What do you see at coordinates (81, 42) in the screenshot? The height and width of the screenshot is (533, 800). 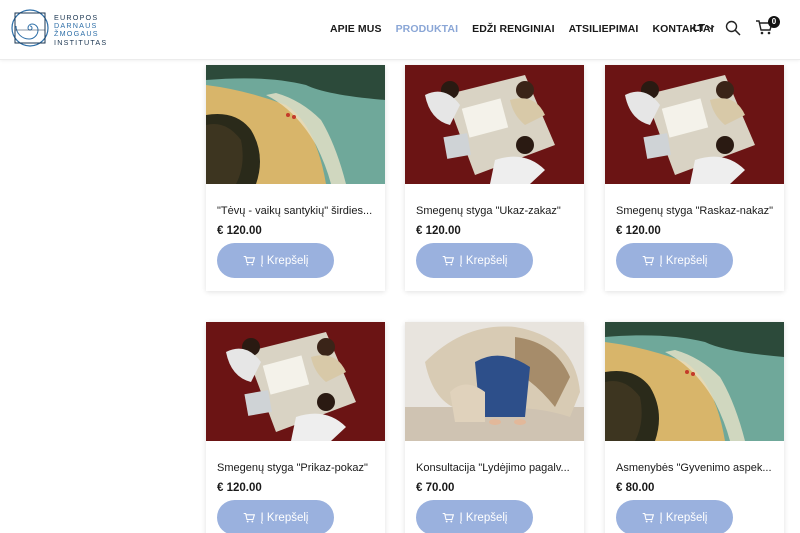 I see `logo-line-4: INSTITUTAS` at bounding box center [81, 42].